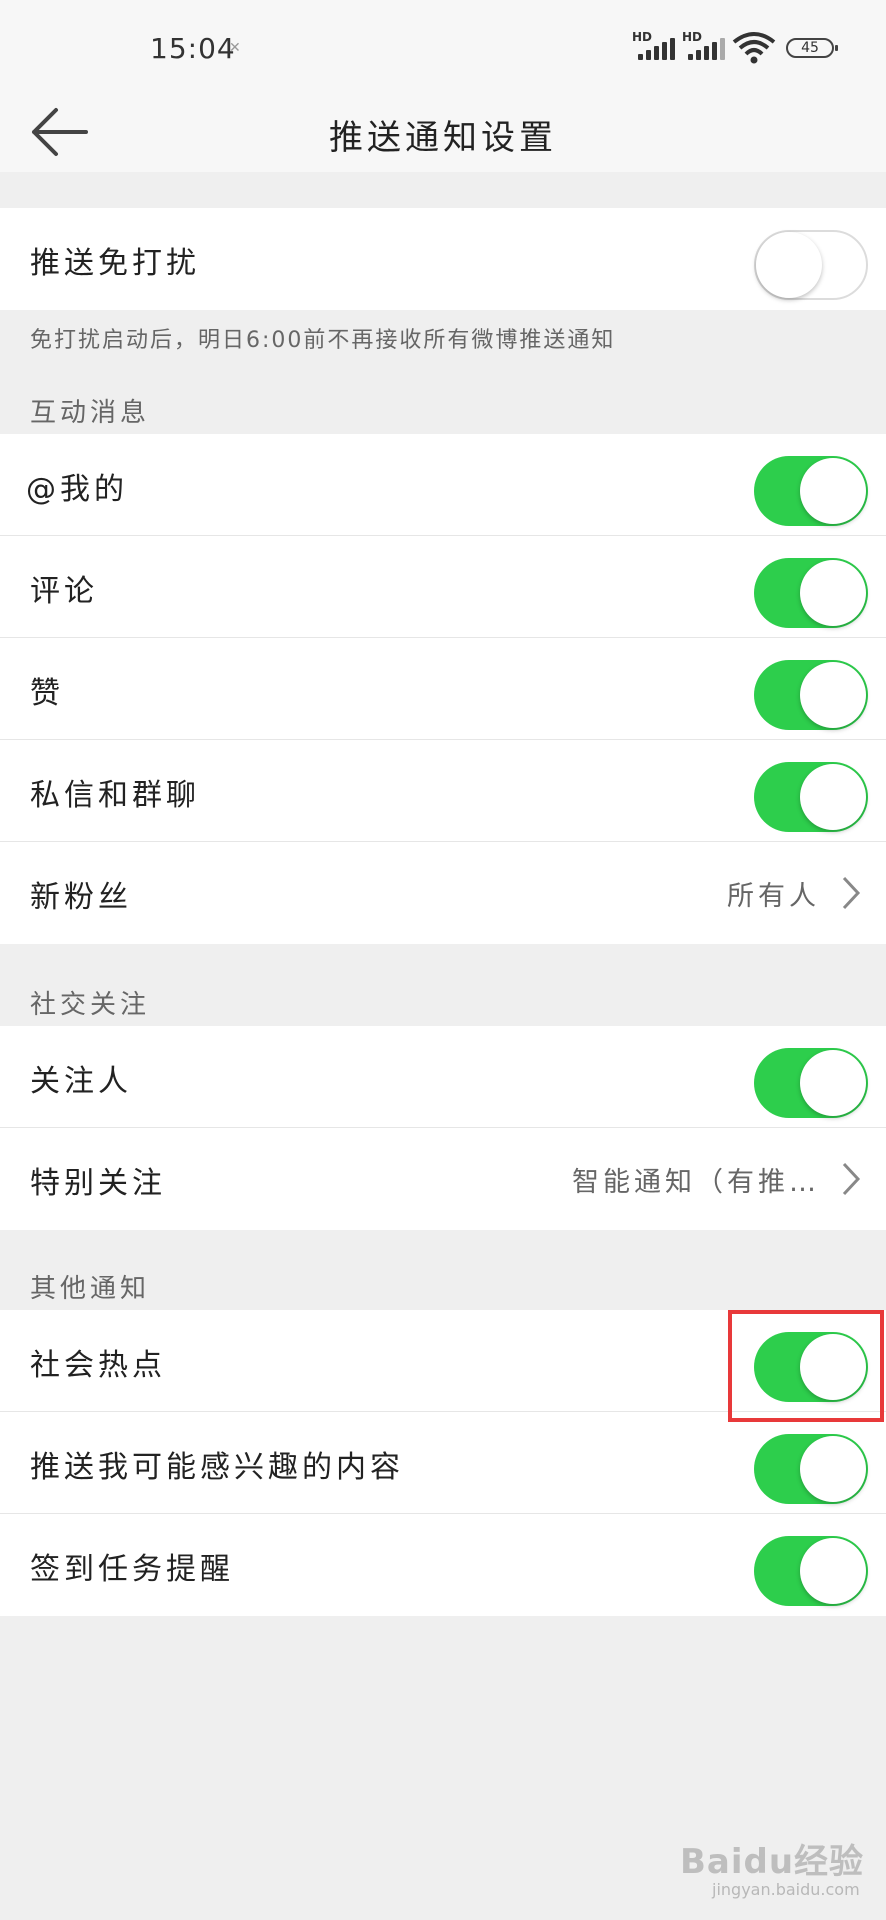  Describe the element at coordinates (811, 491) in the screenshot. I see `at-me-toggle` at that location.